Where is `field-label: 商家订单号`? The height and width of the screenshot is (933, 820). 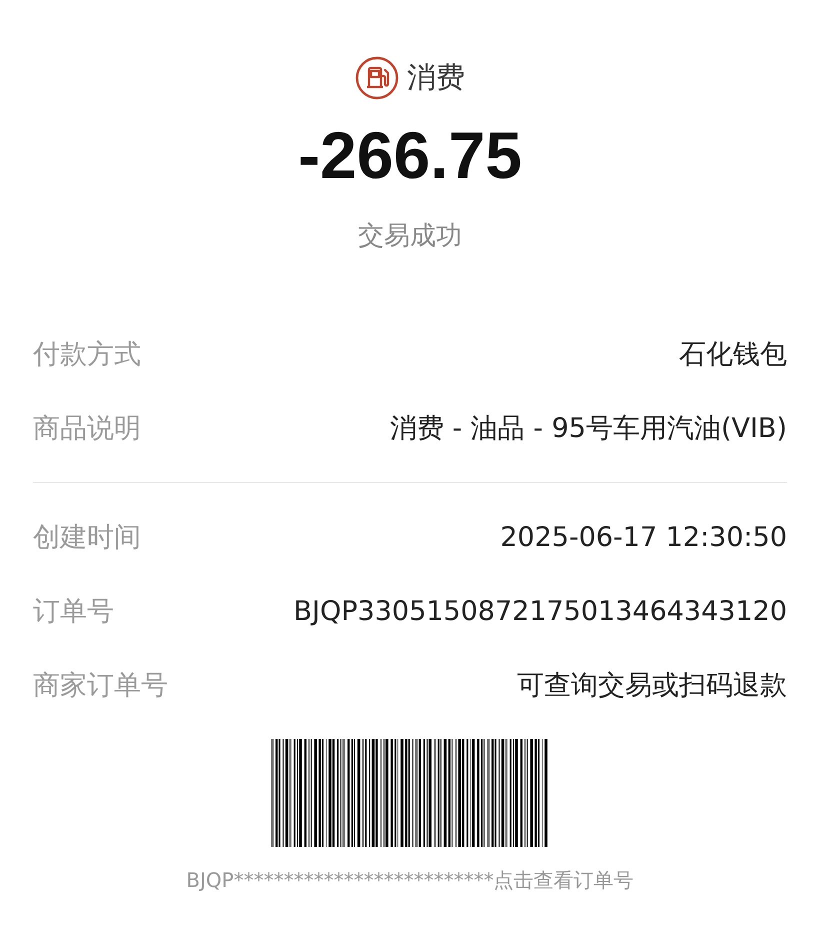
field-label: 商家订单号 is located at coordinates (100, 686).